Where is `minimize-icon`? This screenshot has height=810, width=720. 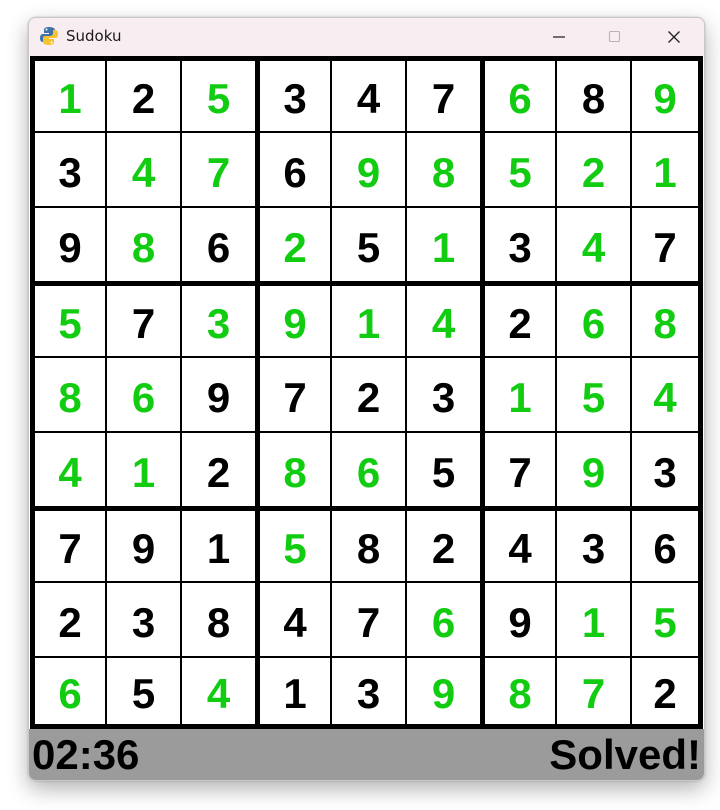 minimize-icon is located at coordinates (559, 37).